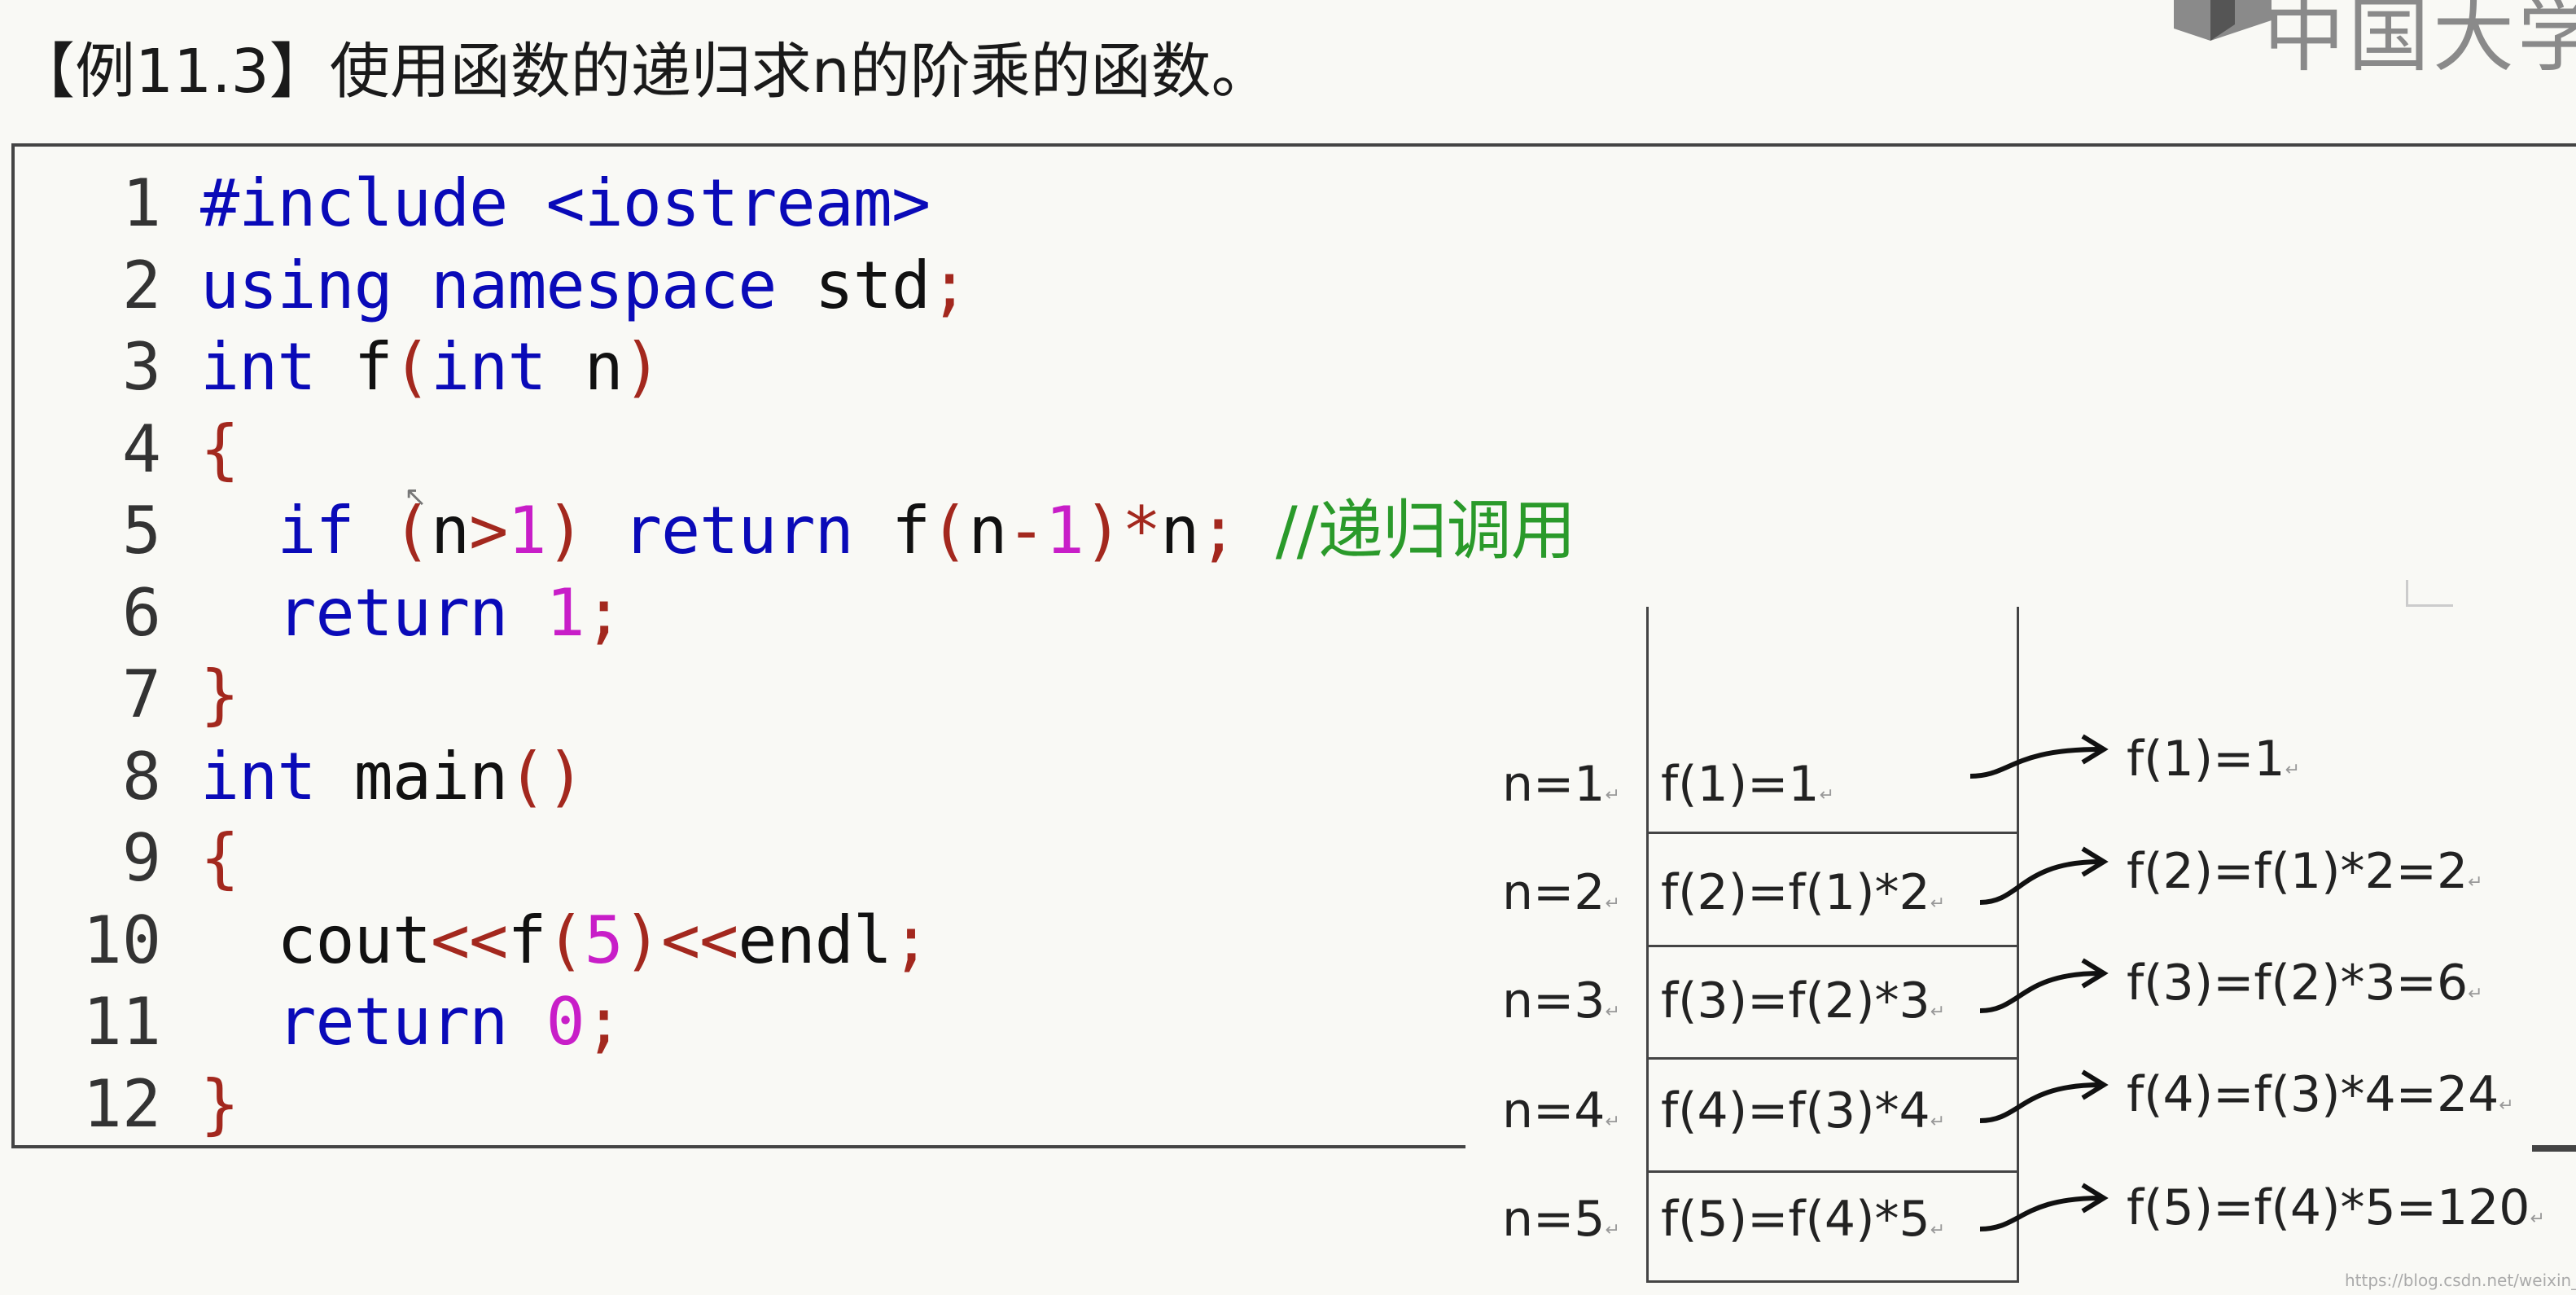 The width and height of the screenshot is (2576, 1295). I want to click on watermark: https://blog.csdn.net/weixin_46365033, so click(2460, 1281).